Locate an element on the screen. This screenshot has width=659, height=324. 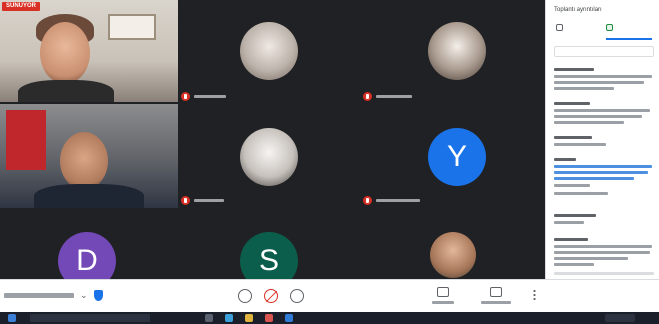
present-screen-icon is located at coordinates (297, 296).